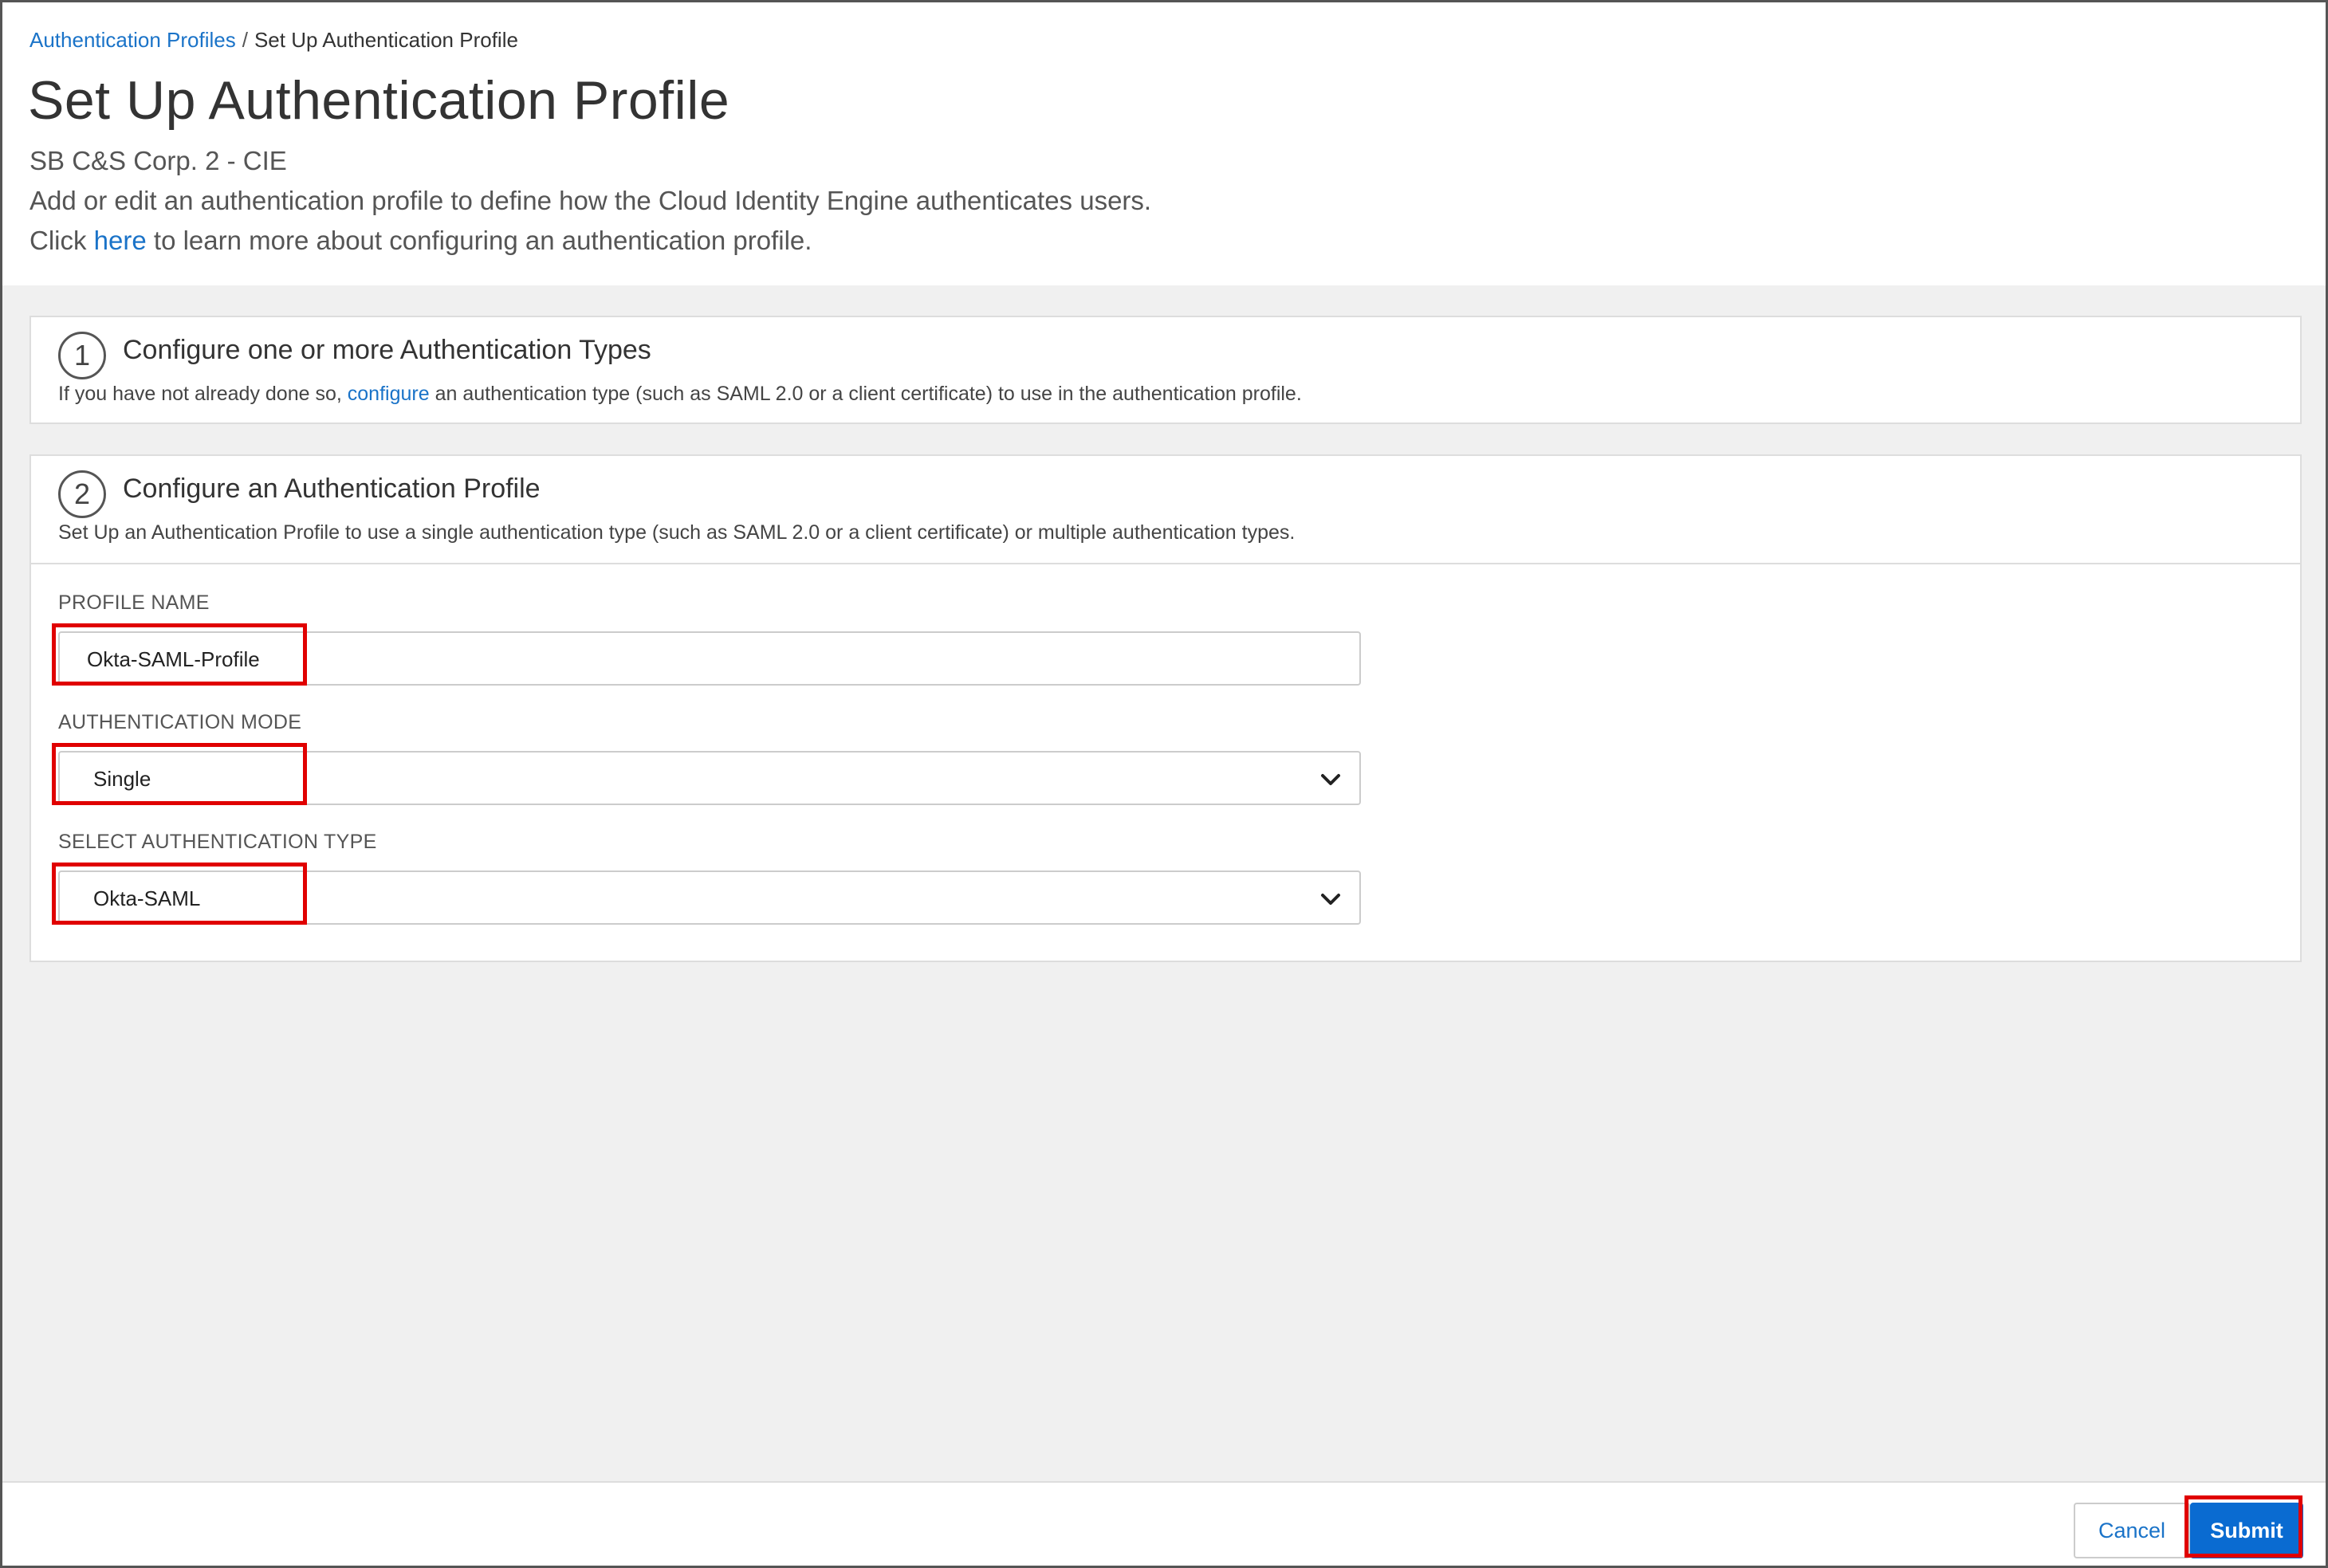 This screenshot has width=2328, height=1568. What do you see at coordinates (379, 100) in the screenshot?
I see `page-title: Set Up Authentication Profile` at bounding box center [379, 100].